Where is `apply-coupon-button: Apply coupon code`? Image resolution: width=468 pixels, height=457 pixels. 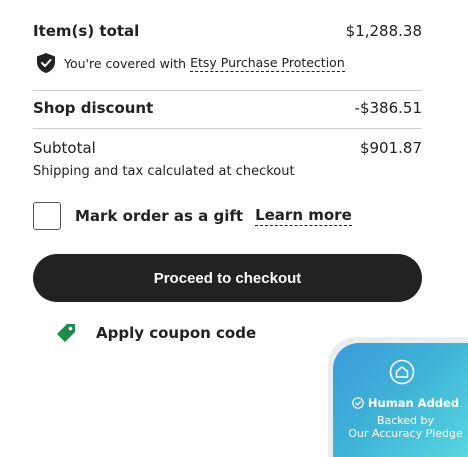 apply-coupon-button: Apply coupon code is located at coordinates (155, 333).